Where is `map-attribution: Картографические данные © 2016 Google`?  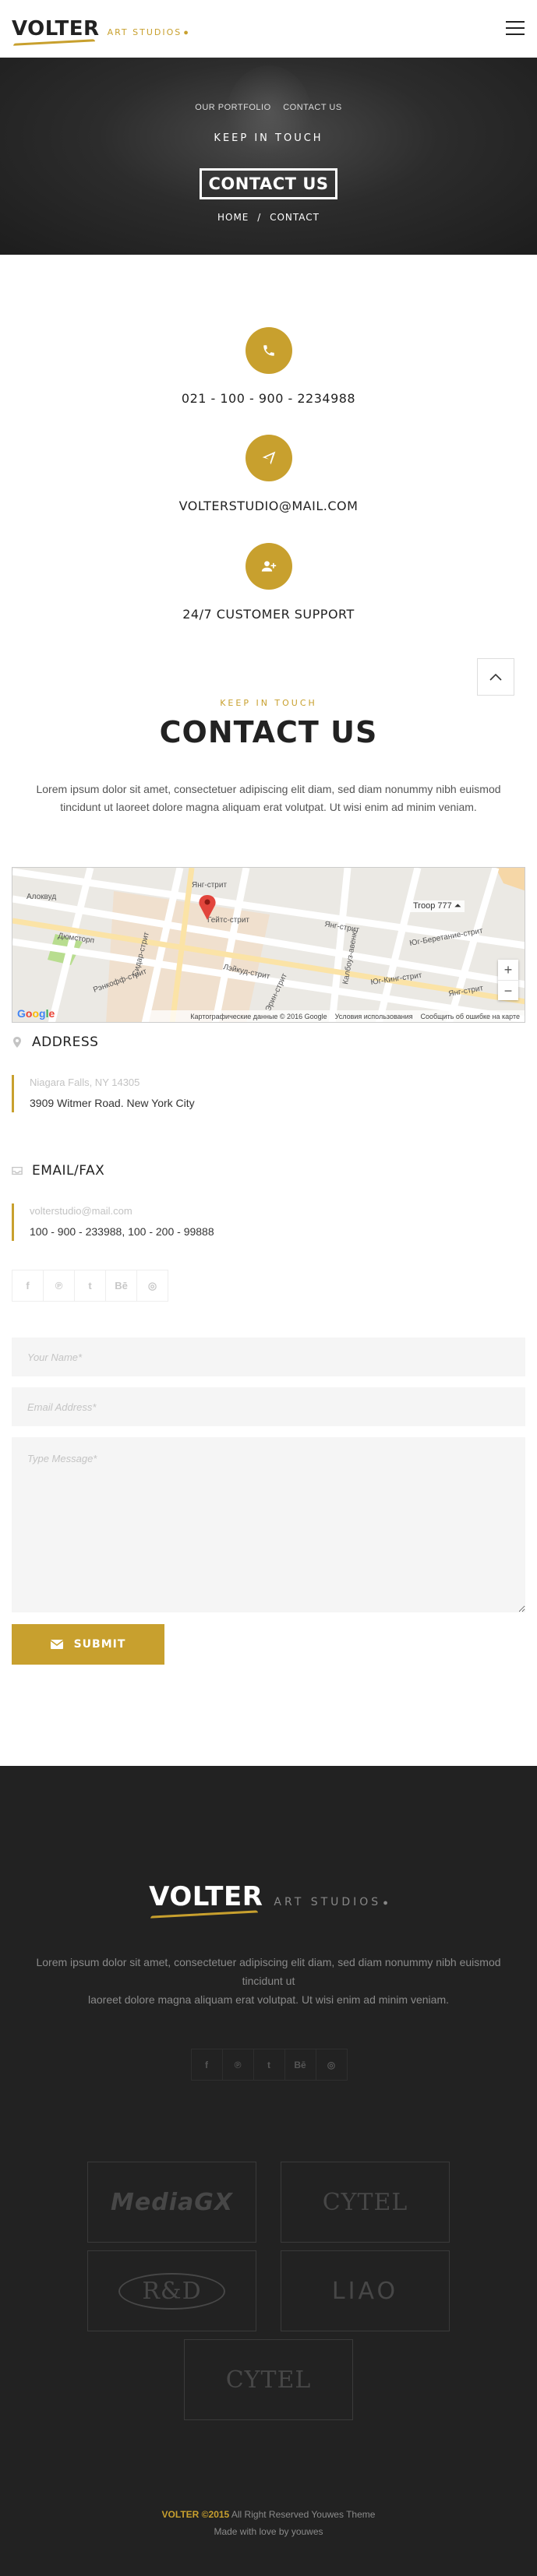
map-attribution: Картографические данные © 2016 Google is located at coordinates (258, 1016).